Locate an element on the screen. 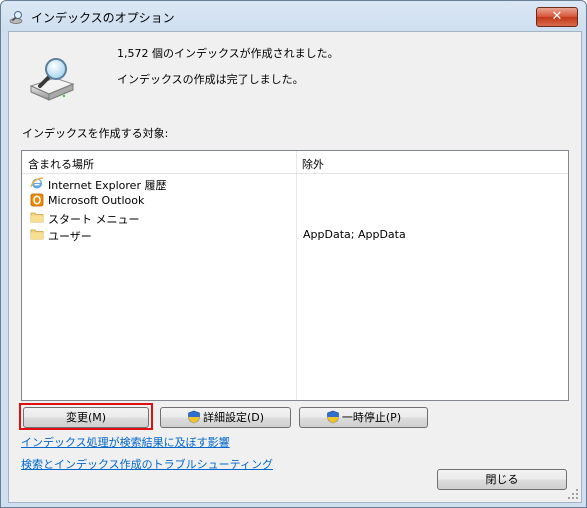 This screenshot has width=587, height=508. troubleshooting-link: 検索とインデックス作成のトラブルシューティング is located at coordinates (147, 464).